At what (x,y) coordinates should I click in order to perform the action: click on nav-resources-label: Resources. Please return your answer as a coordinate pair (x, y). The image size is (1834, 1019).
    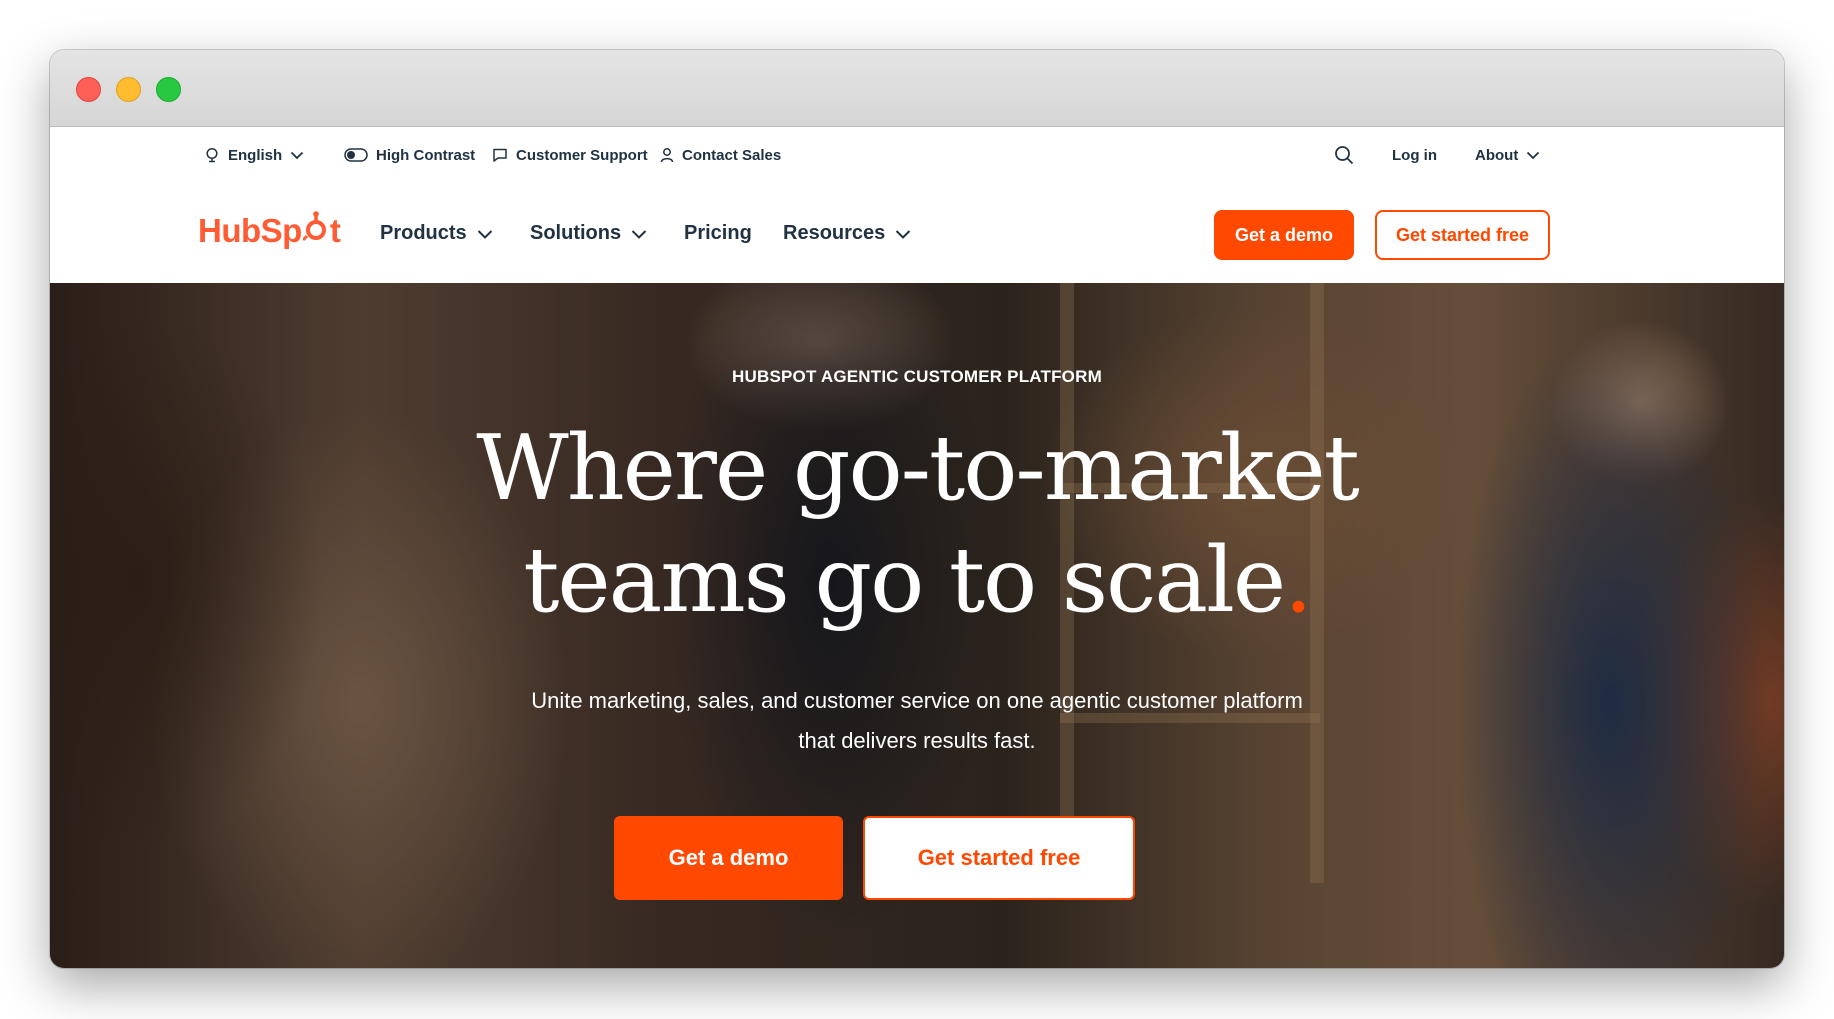
    Looking at the image, I should click on (834, 232).